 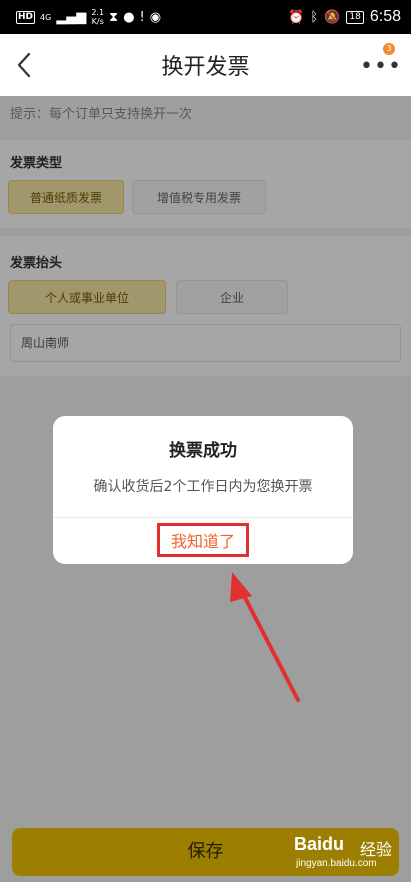 What do you see at coordinates (129, 17) in the screenshot?
I see `notification-icon: ●` at bounding box center [129, 17].